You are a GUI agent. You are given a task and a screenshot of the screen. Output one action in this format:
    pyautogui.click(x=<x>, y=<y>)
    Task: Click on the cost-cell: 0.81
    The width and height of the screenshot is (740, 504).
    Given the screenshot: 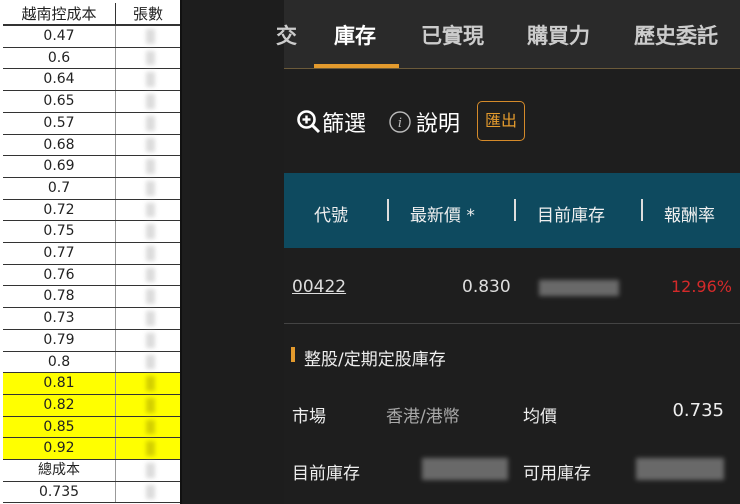 What is the action you would take?
    pyautogui.click(x=59, y=383)
    